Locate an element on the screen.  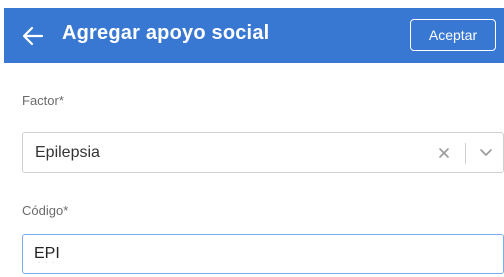
codigo-label: Código* is located at coordinates (45, 210).